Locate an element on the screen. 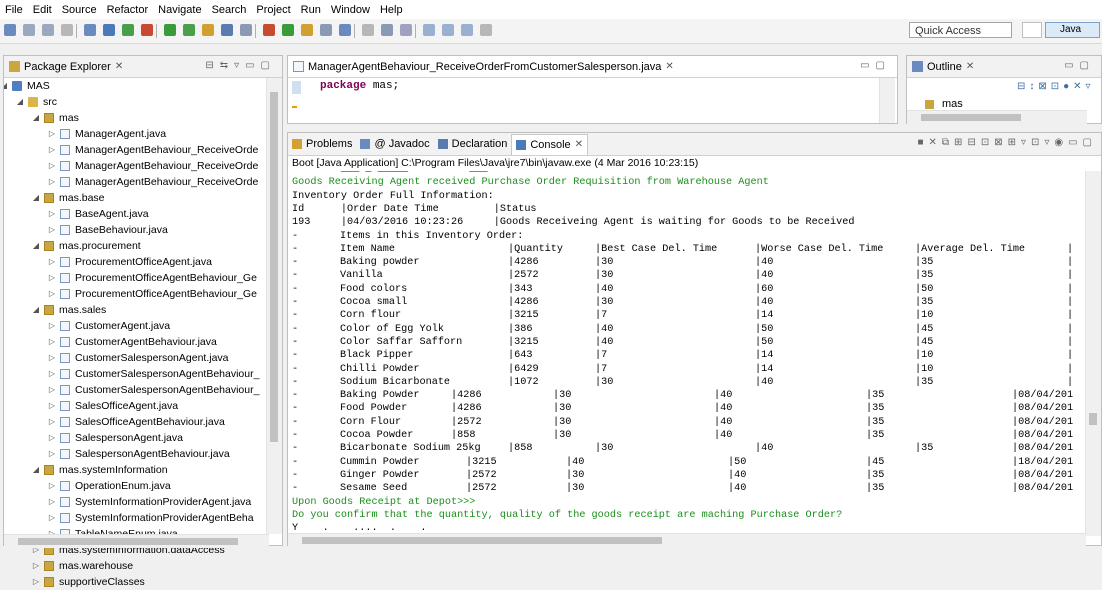 The image size is (1102, 590). tree-item: ▷ SystemInformationProviderAgentBeha is located at coordinates (135, 518).